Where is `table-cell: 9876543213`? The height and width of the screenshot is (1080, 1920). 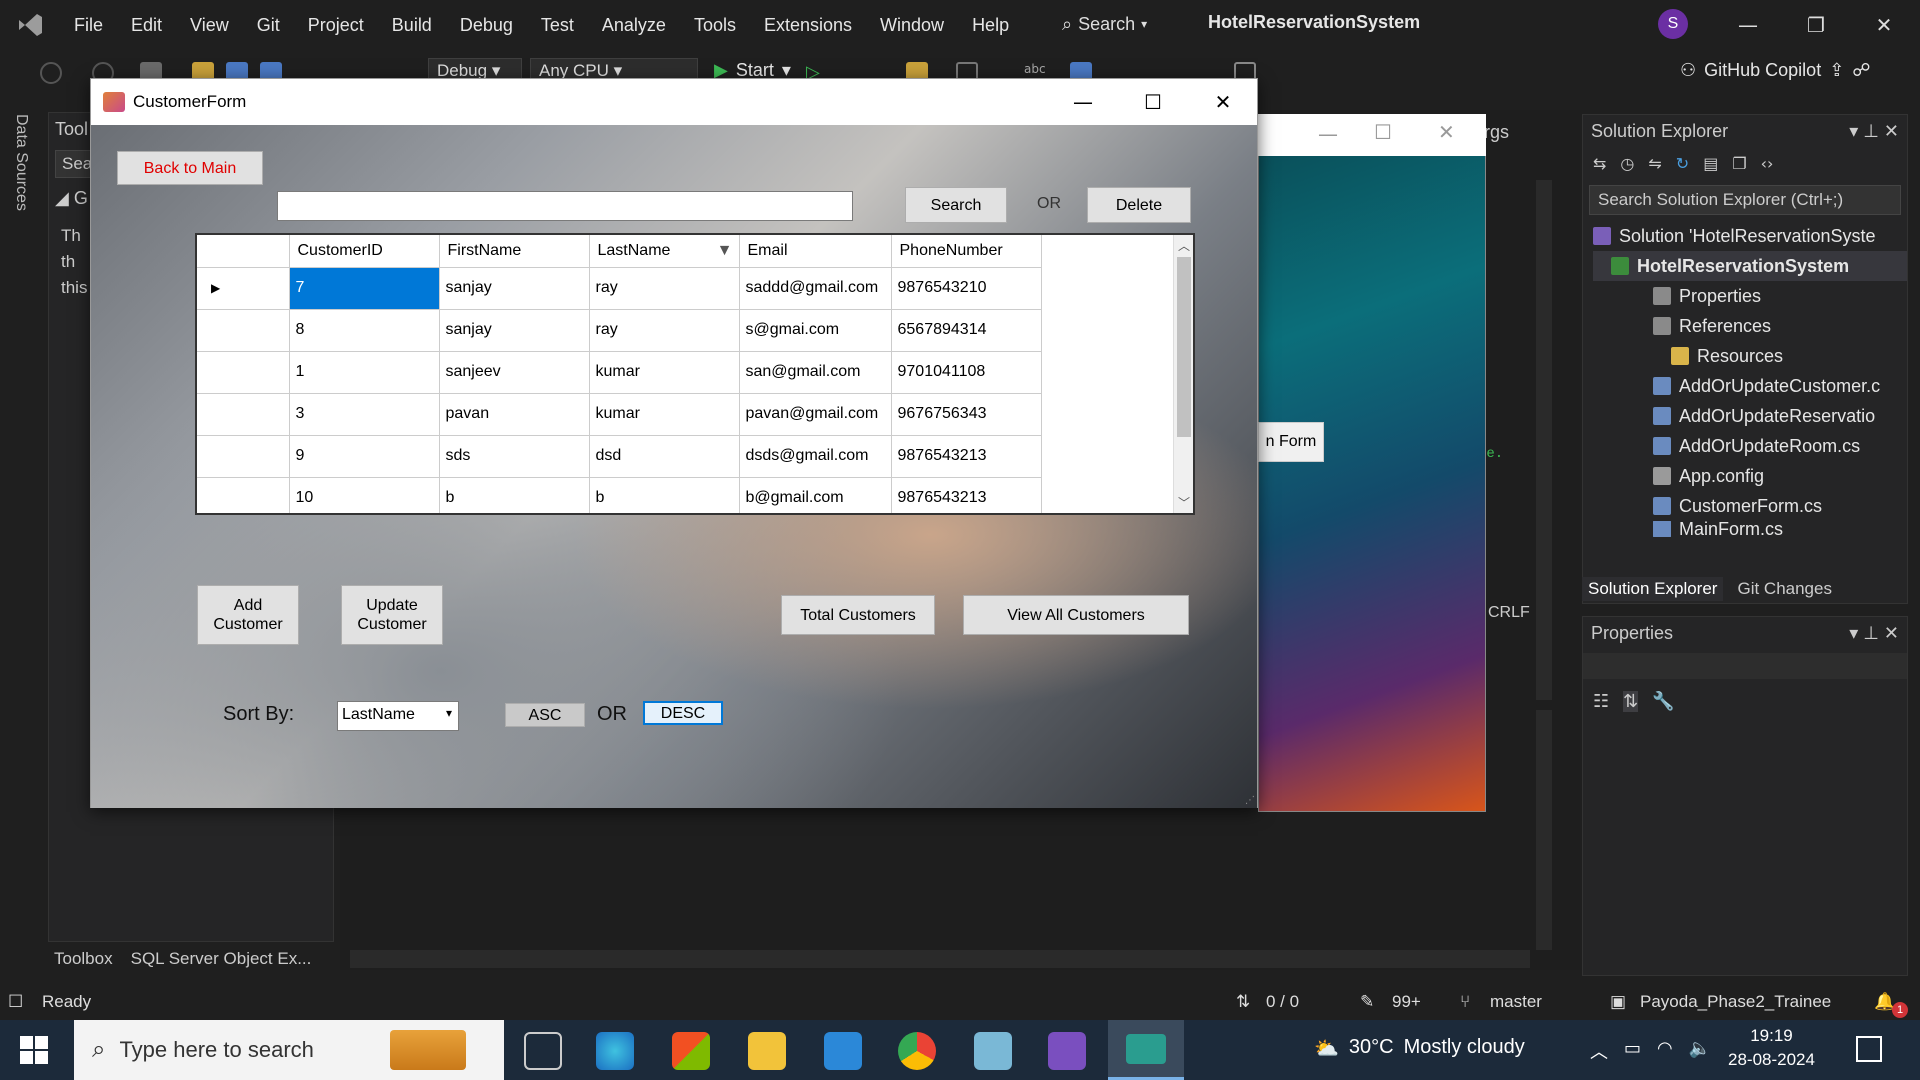 table-cell: 9876543213 is located at coordinates (966, 494).